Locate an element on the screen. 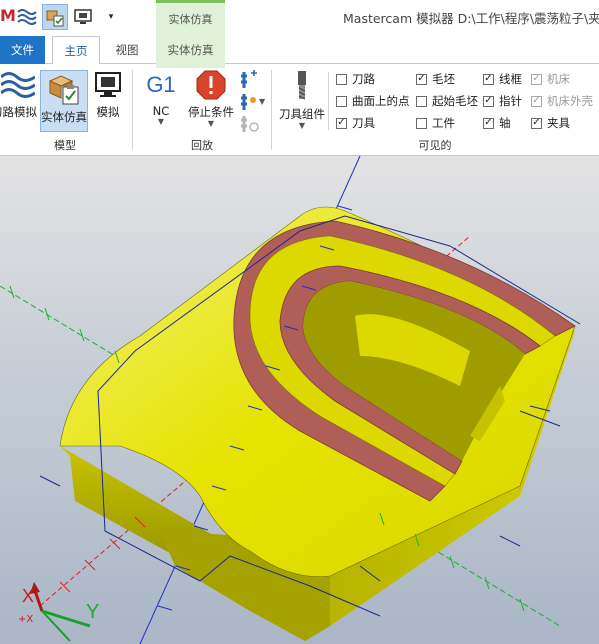  qat-customize-icon: ▾ is located at coordinates (111, 17).